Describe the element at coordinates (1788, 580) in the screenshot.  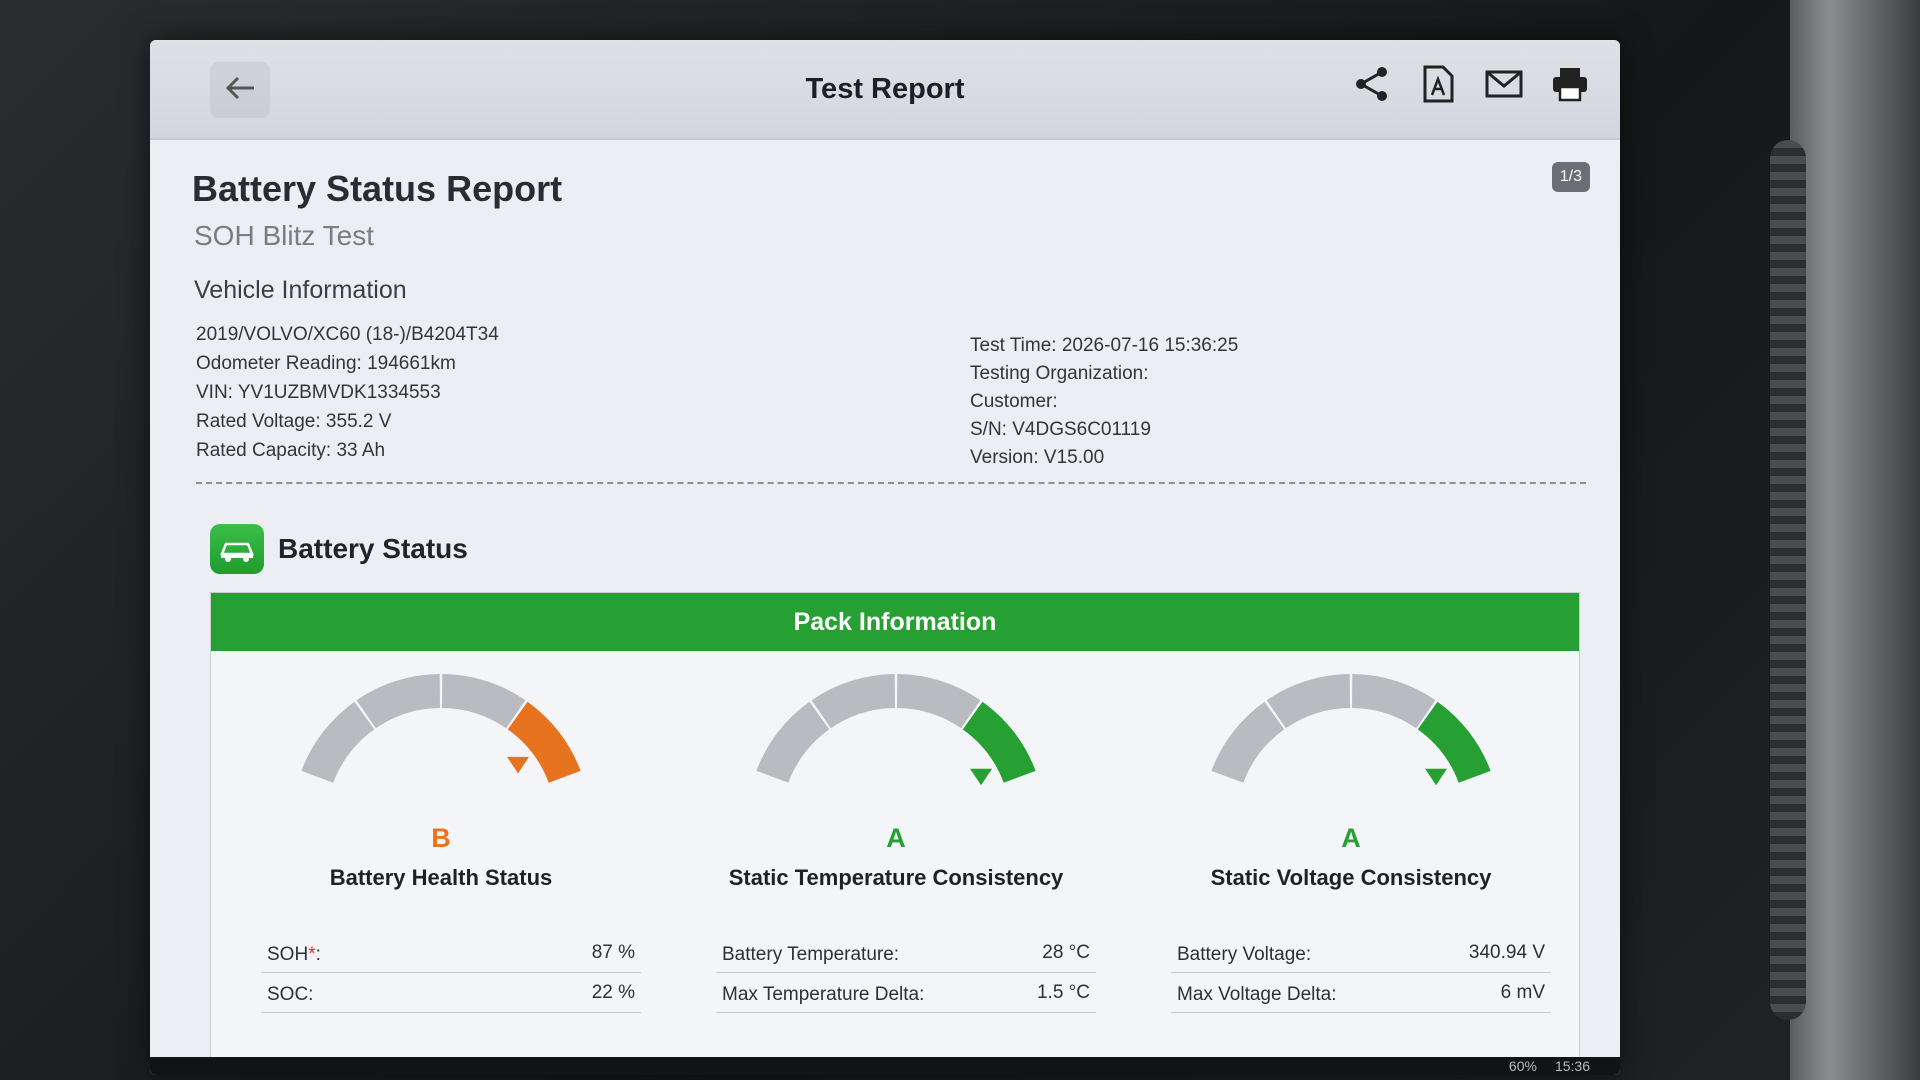
I see `device-grip` at that location.